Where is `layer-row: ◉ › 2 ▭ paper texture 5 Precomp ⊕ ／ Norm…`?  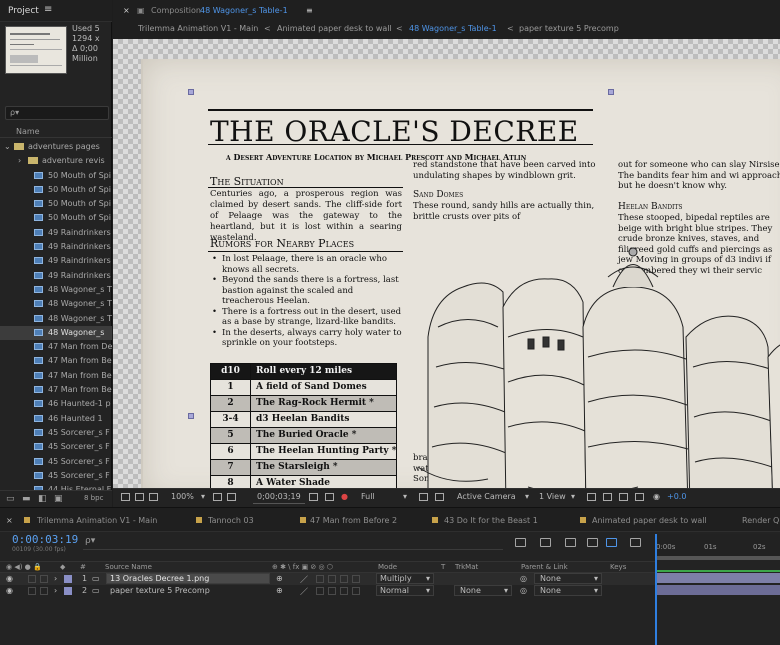 layer-row: ◉ › 2 ▭ paper texture 5 Precomp ⊕ ／ Norm… is located at coordinates (327, 591).